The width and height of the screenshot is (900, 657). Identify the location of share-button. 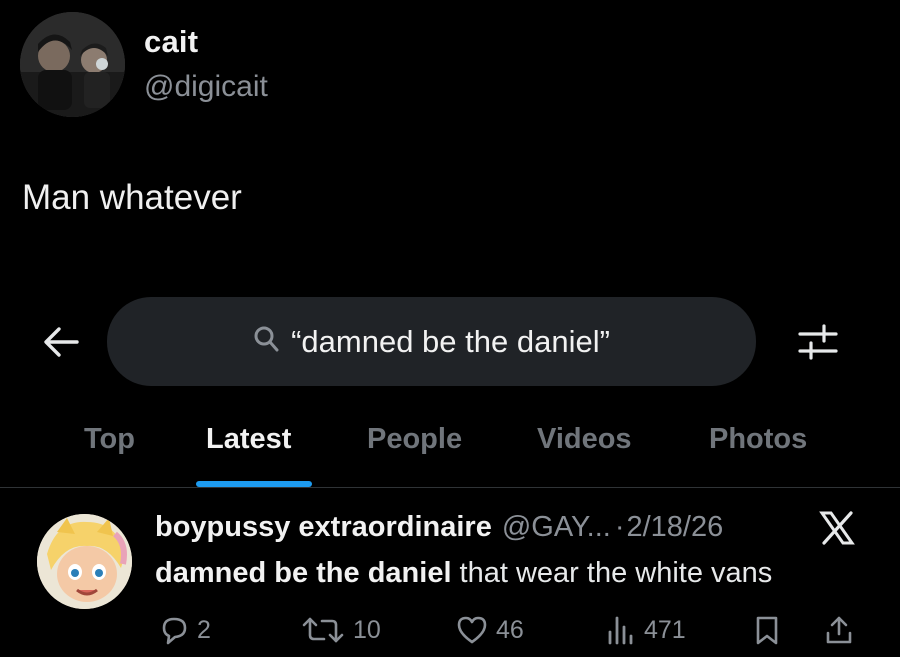
(839, 630).